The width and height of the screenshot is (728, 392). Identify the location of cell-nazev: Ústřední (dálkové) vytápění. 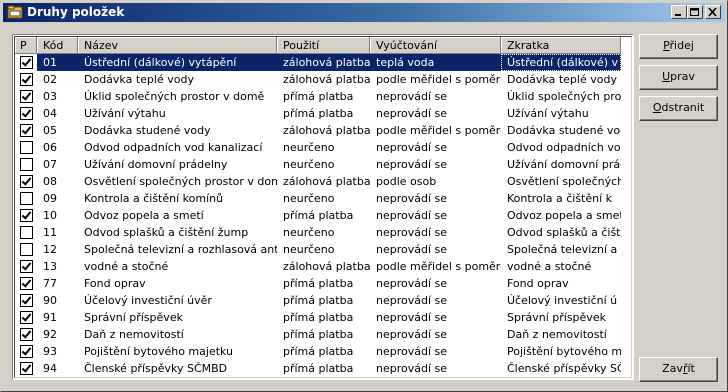
(177, 62).